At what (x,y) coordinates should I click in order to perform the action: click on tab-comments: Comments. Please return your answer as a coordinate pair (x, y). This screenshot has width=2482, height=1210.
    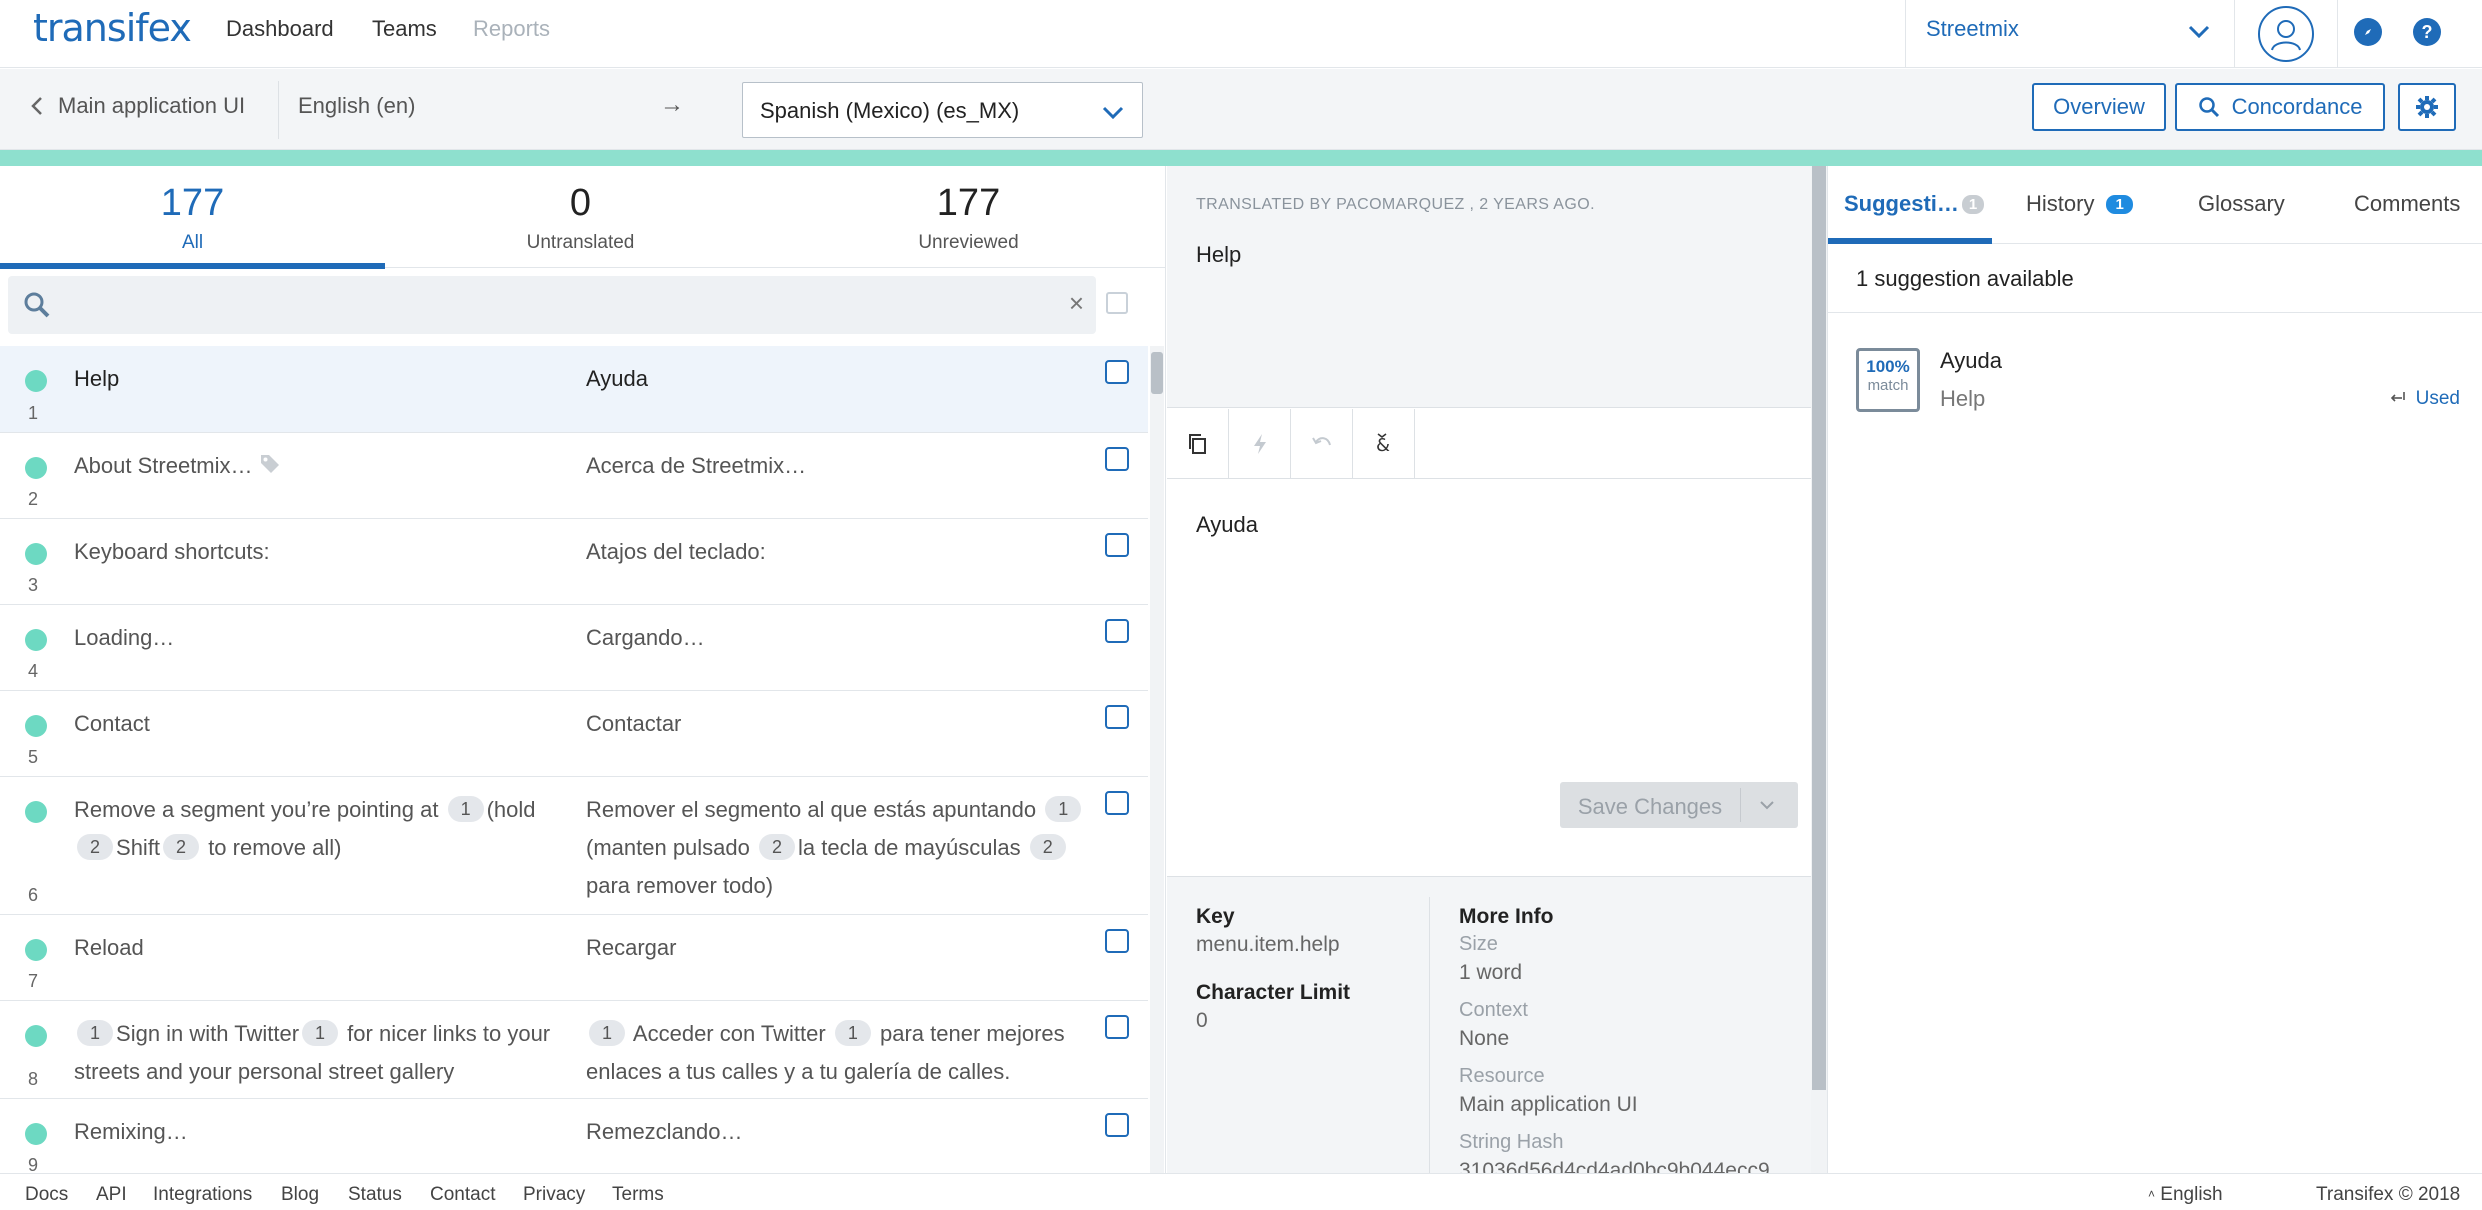
    Looking at the image, I should click on (2407, 204).